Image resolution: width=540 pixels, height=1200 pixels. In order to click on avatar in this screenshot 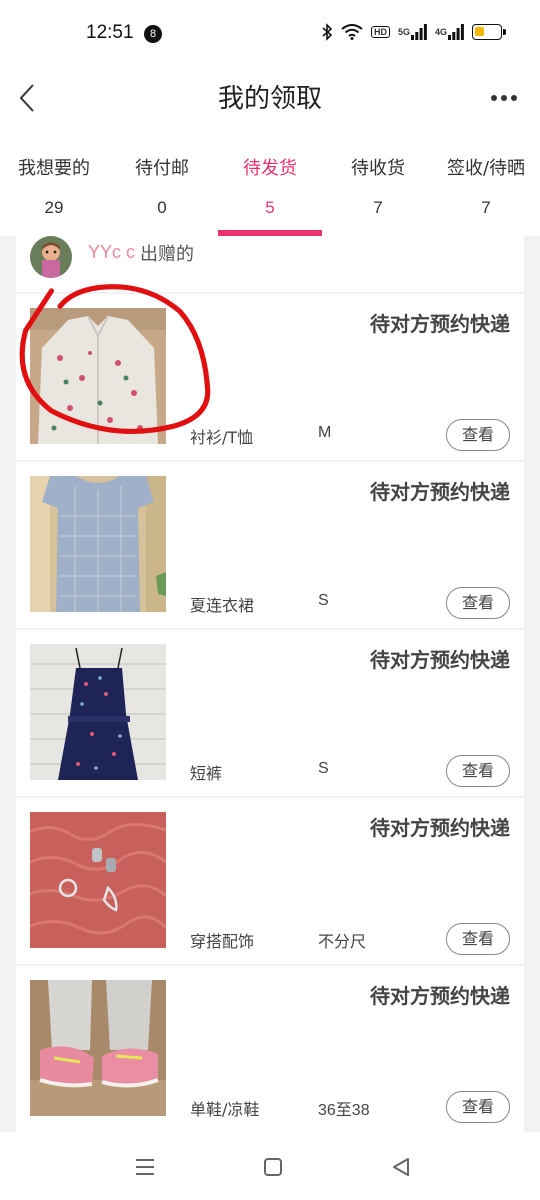, I will do `click(51, 257)`.